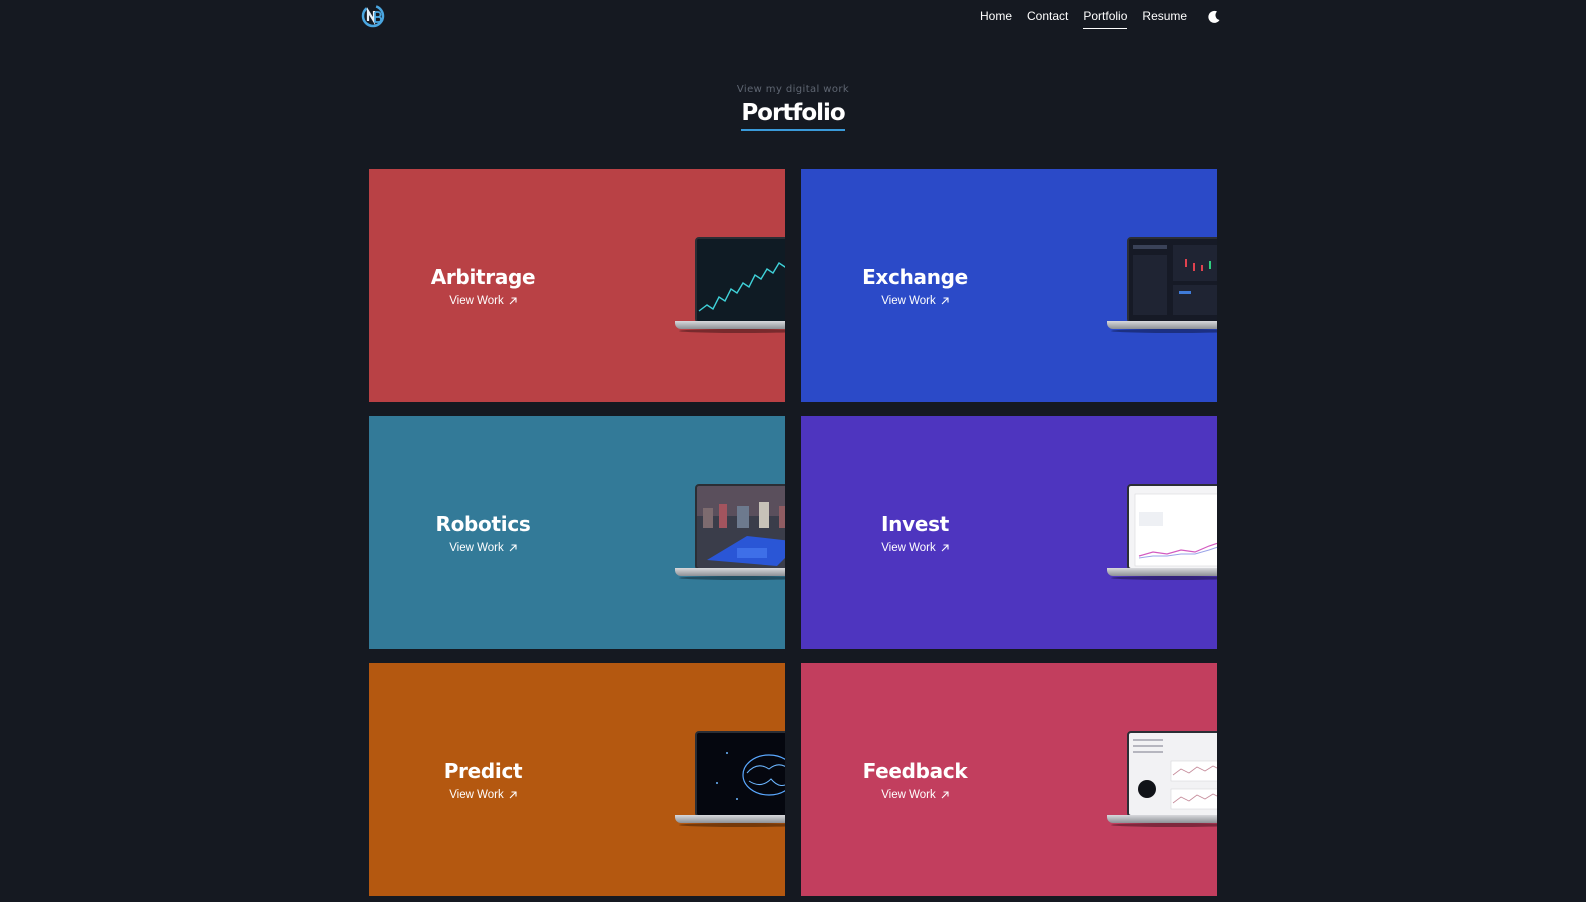  What do you see at coordinates (1105, 18) in the screenshot?
I see `nav-portfolio: Portfolio` at bounding box center [1105, 18].